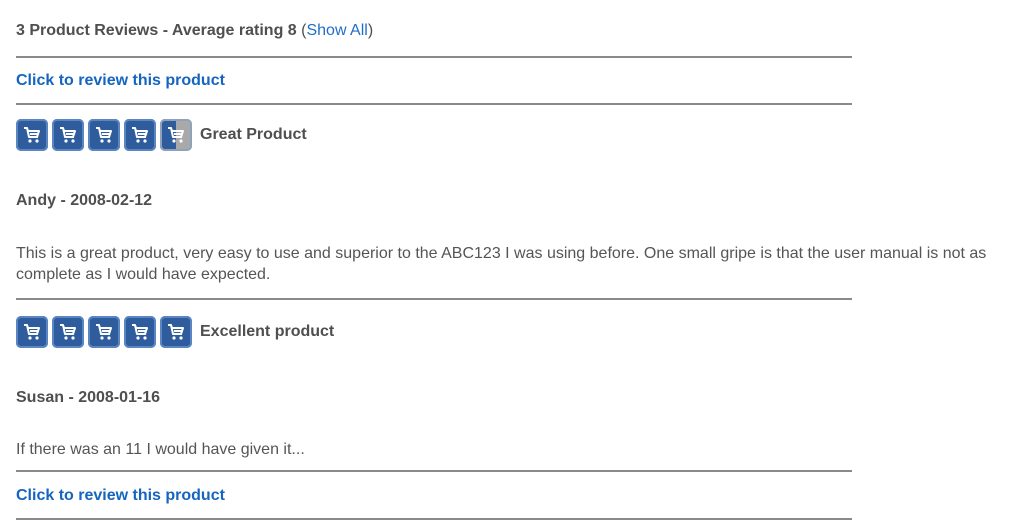  What do you see at coordinates (84, 200) in the screenshot?
I see `review-author-date: Andy - 2008-02-12` at bounding box center [84, 200].